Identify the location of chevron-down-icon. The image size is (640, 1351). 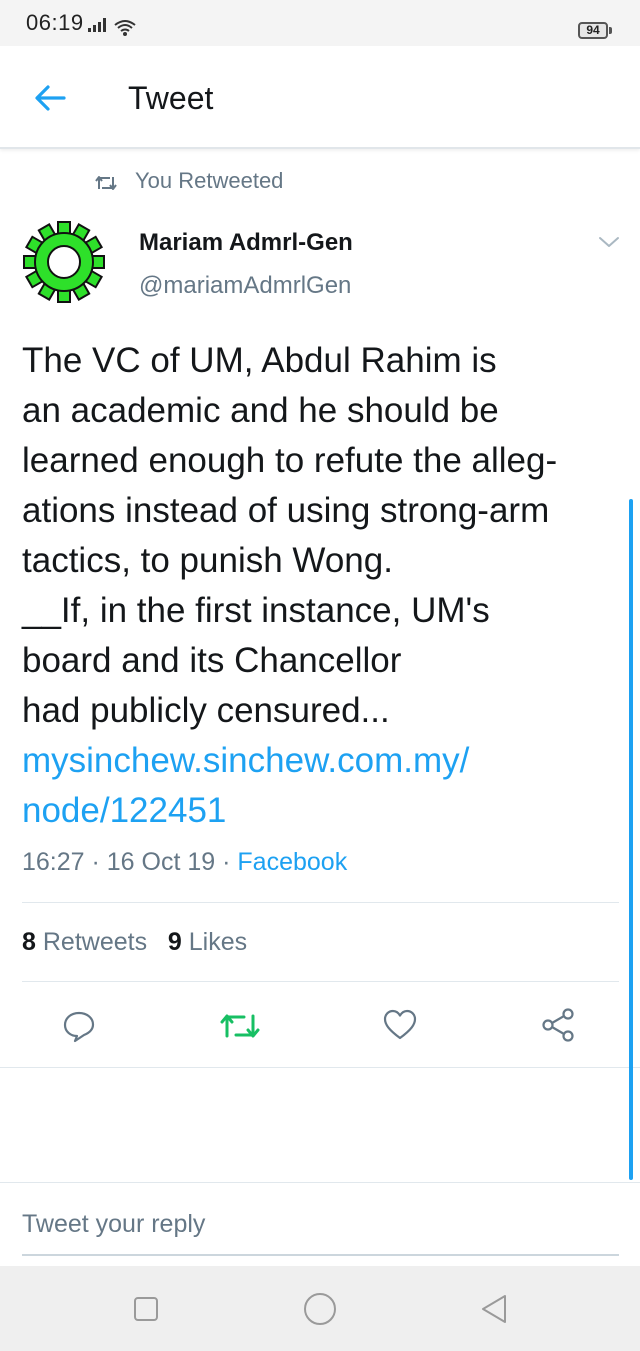
(609, 242).